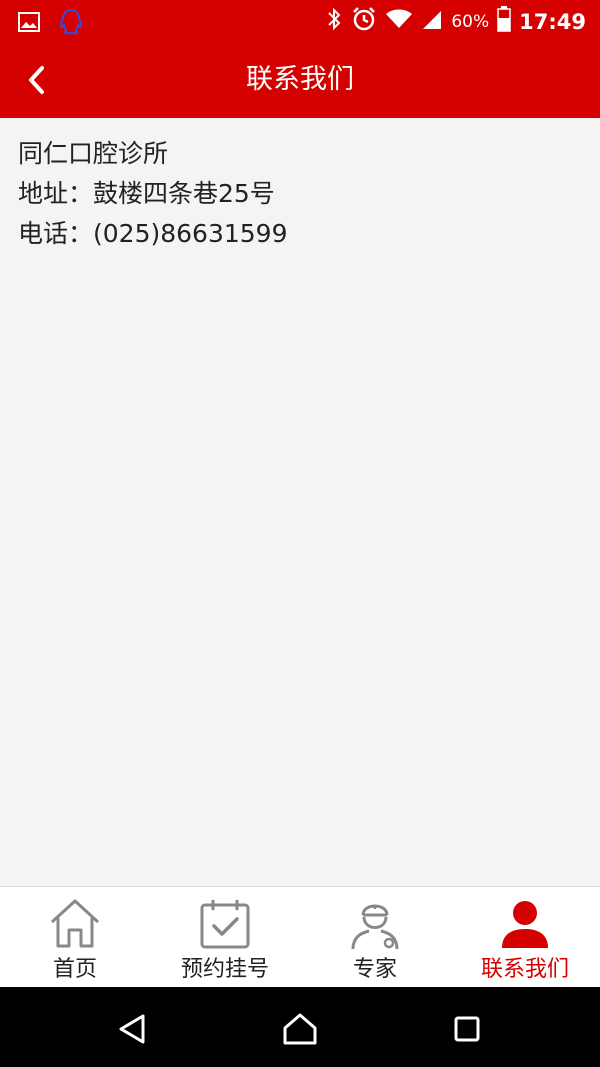 This screenshot has width=600, height=1067. I want to click on tab-home-label: 首页, so click(74, 969).